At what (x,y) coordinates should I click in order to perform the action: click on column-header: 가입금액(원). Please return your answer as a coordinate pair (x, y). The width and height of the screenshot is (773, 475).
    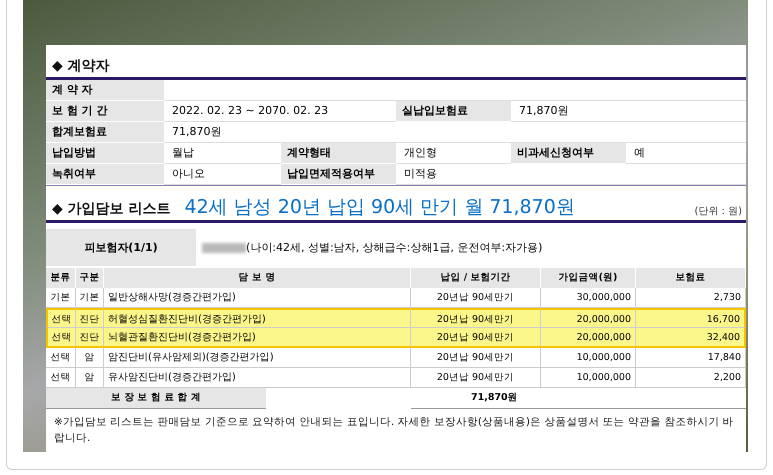
    Looking at the image, I should click on (588, 278).